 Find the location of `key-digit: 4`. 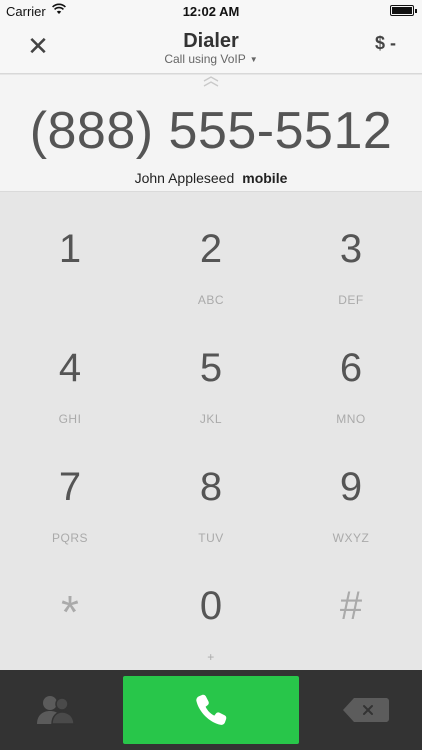

key-digit: 4 is located at coordinates (70, 368).